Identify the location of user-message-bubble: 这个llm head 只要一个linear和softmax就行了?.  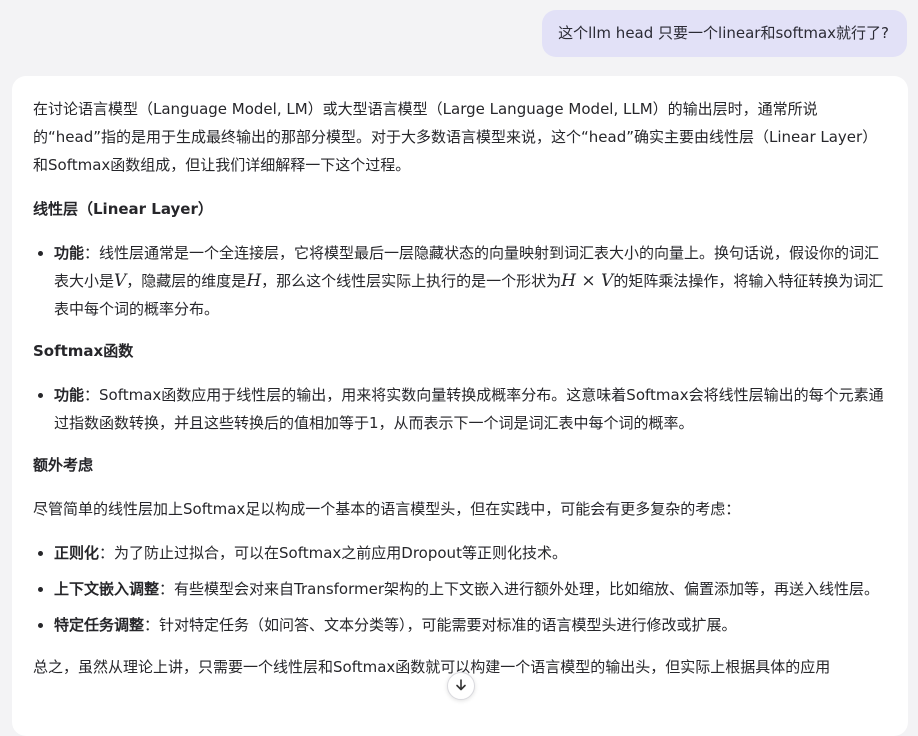
(724, 33).